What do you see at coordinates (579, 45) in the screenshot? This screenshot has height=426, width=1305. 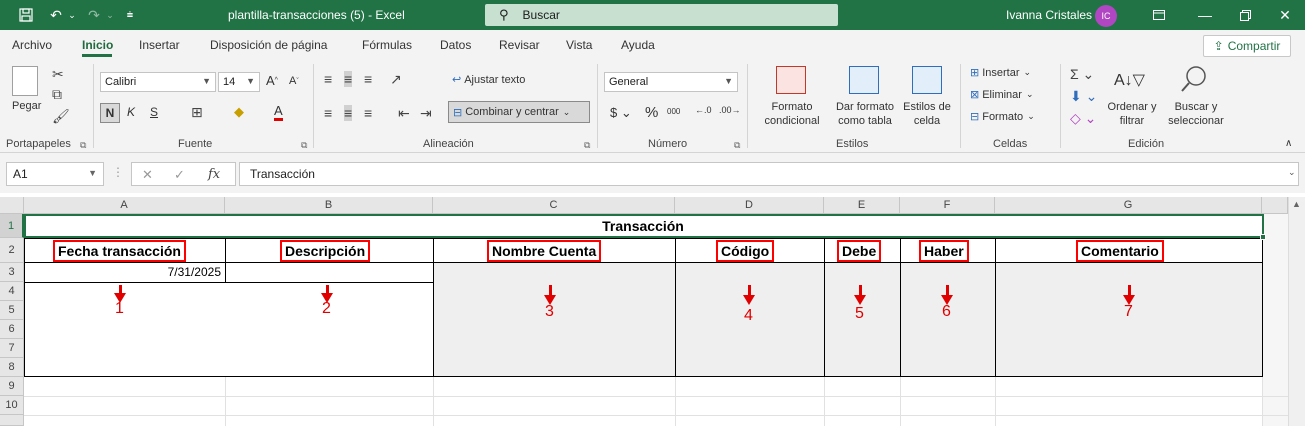 I see `tab-vista: Vista` at bounding box center [579, 45].